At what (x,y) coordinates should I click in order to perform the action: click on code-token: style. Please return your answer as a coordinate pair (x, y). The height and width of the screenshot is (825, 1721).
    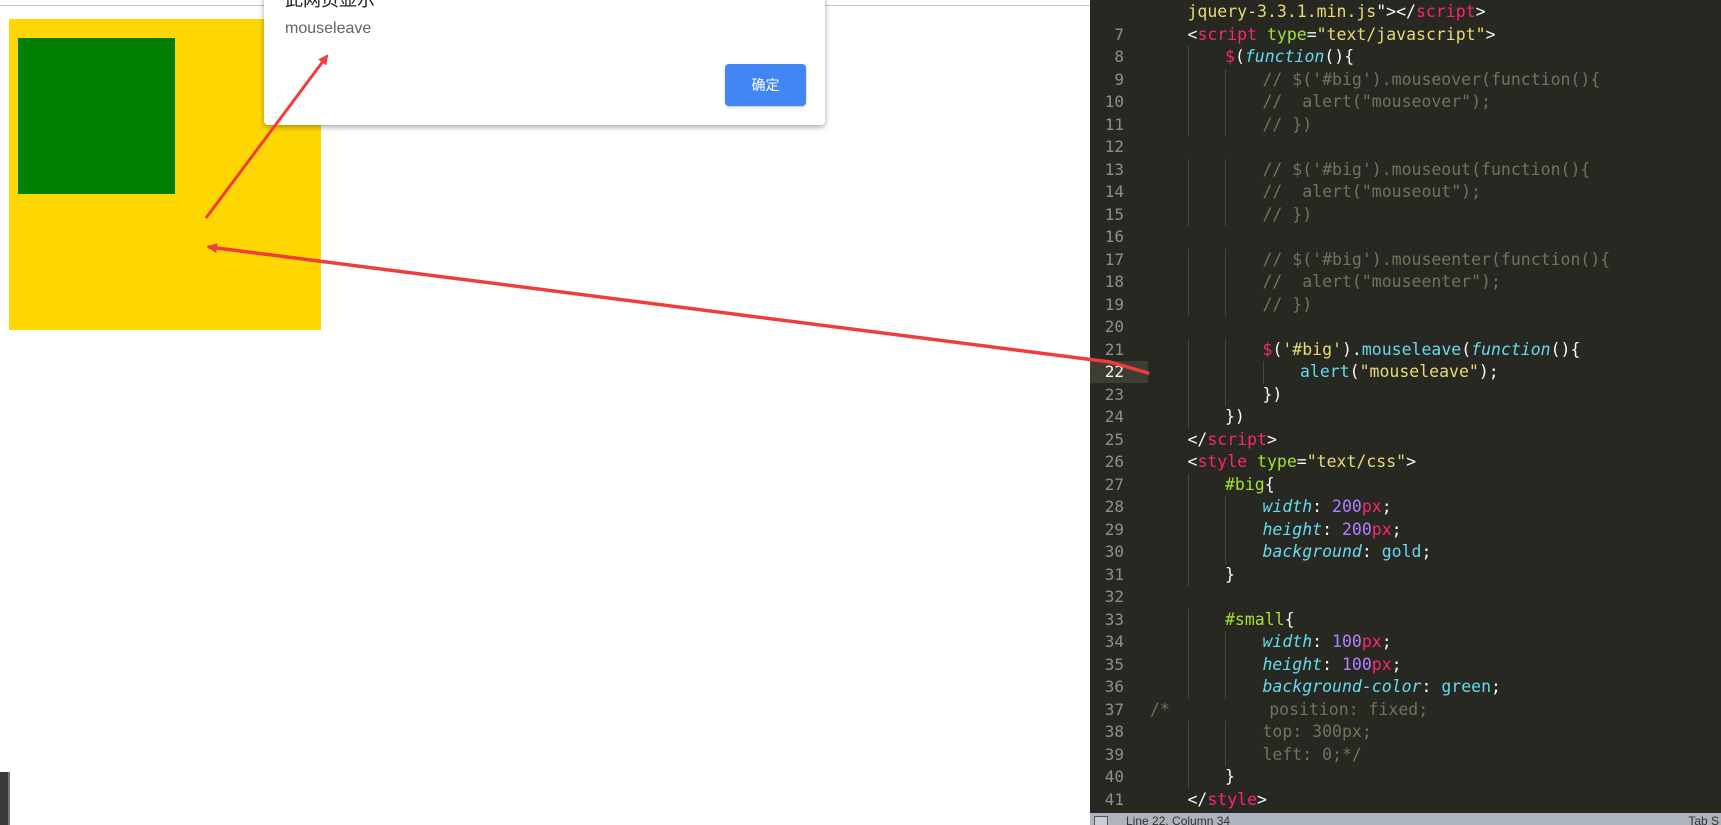
    Looking at the image, I should click on (1222, 461).